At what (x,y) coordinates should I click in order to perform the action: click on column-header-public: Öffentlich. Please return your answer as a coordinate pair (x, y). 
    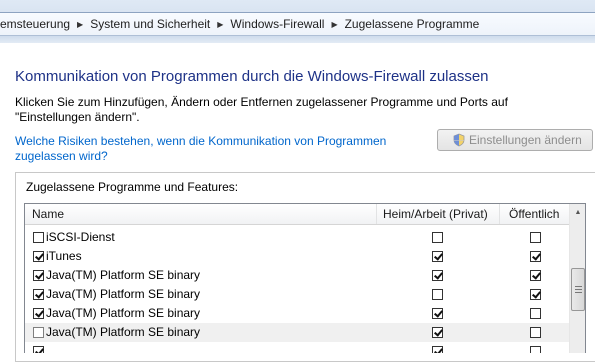
    Looking at the image, I should click on (534, 214).